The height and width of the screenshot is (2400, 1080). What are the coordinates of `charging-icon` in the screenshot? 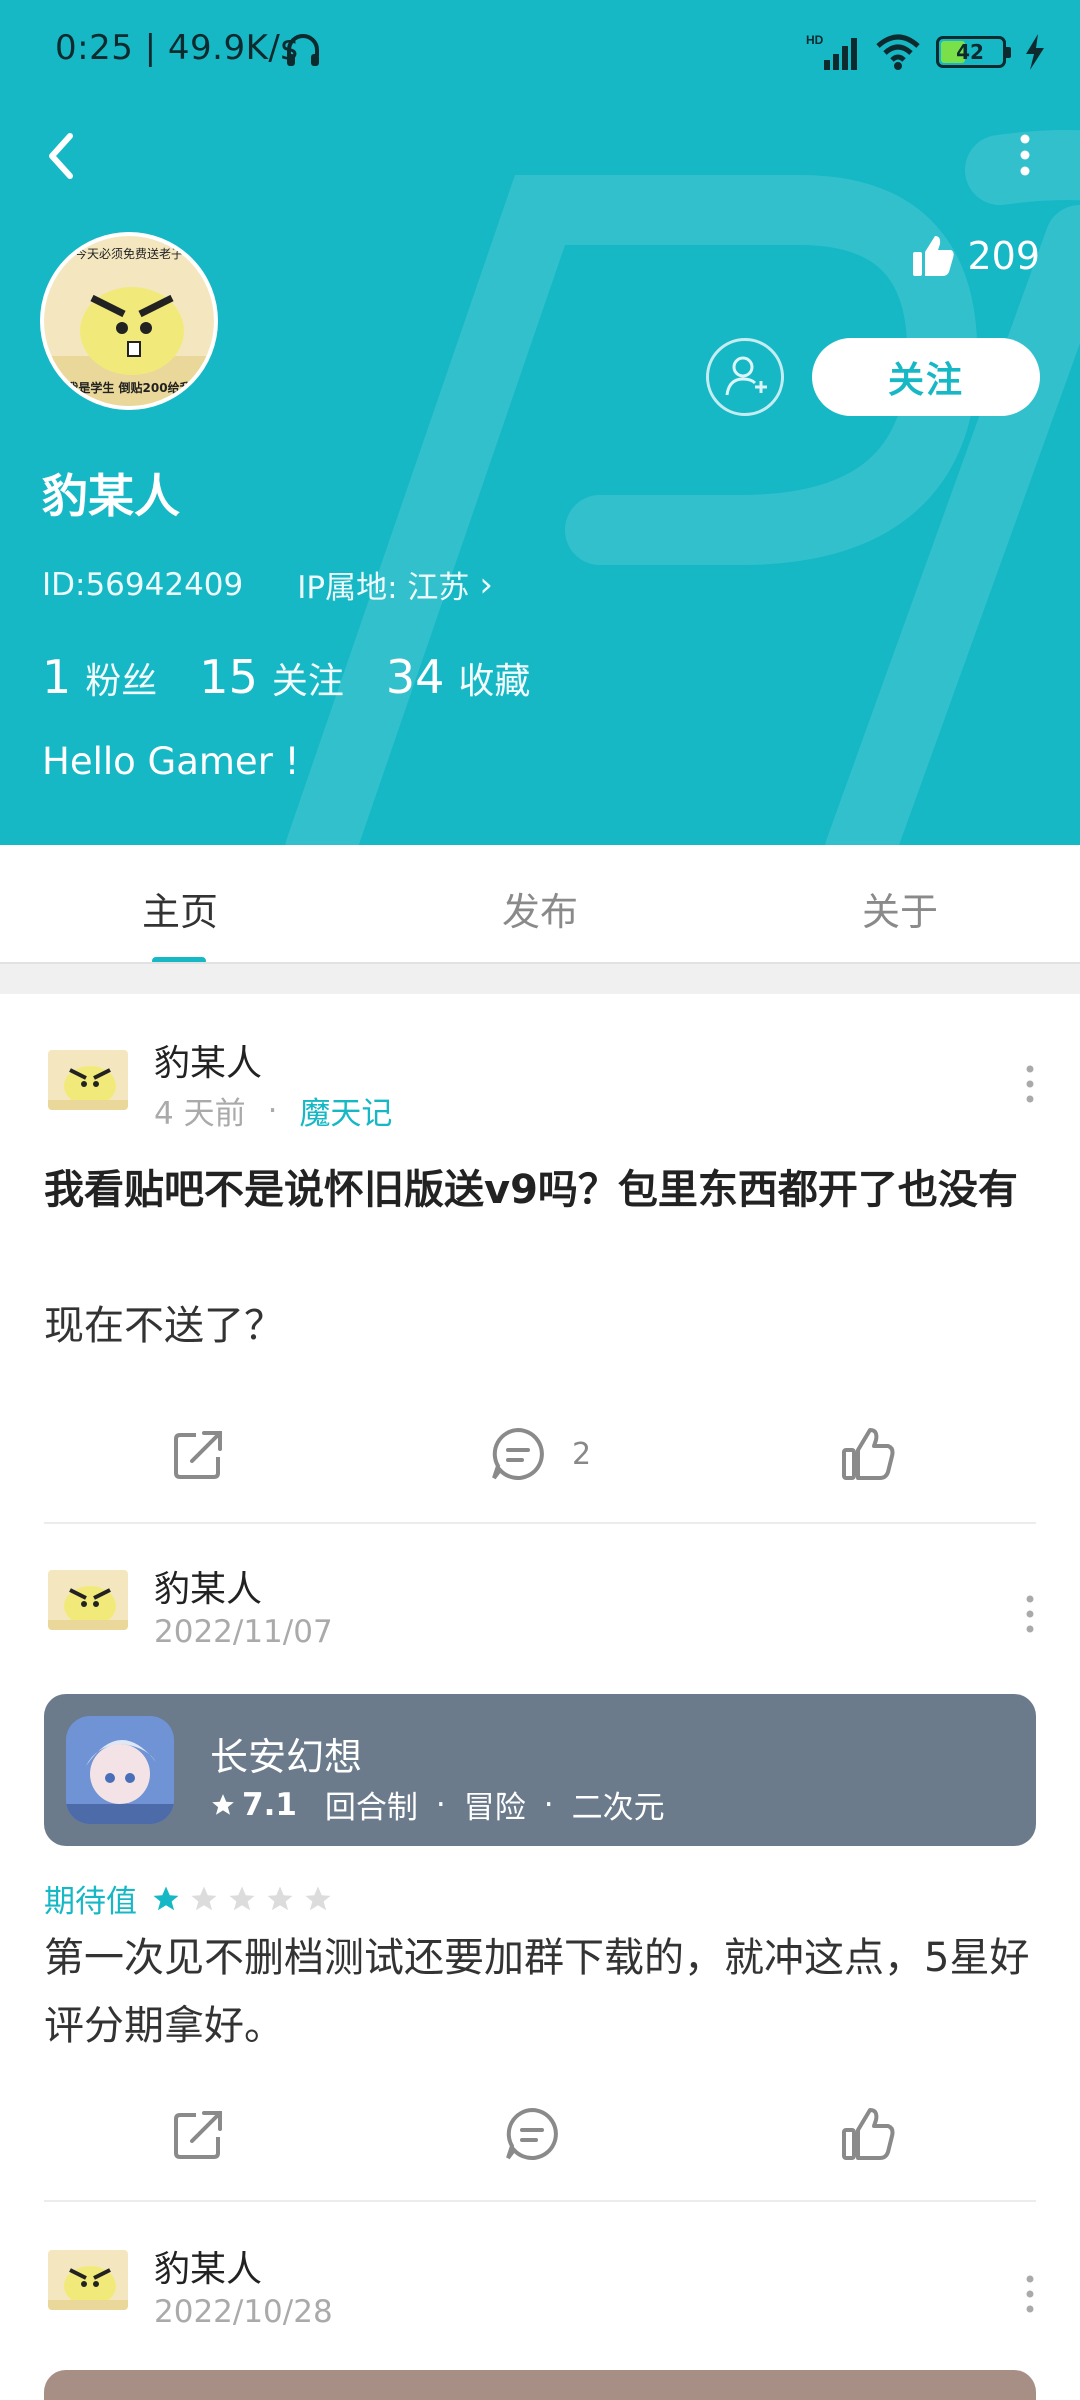 It's located at (1035, 52).